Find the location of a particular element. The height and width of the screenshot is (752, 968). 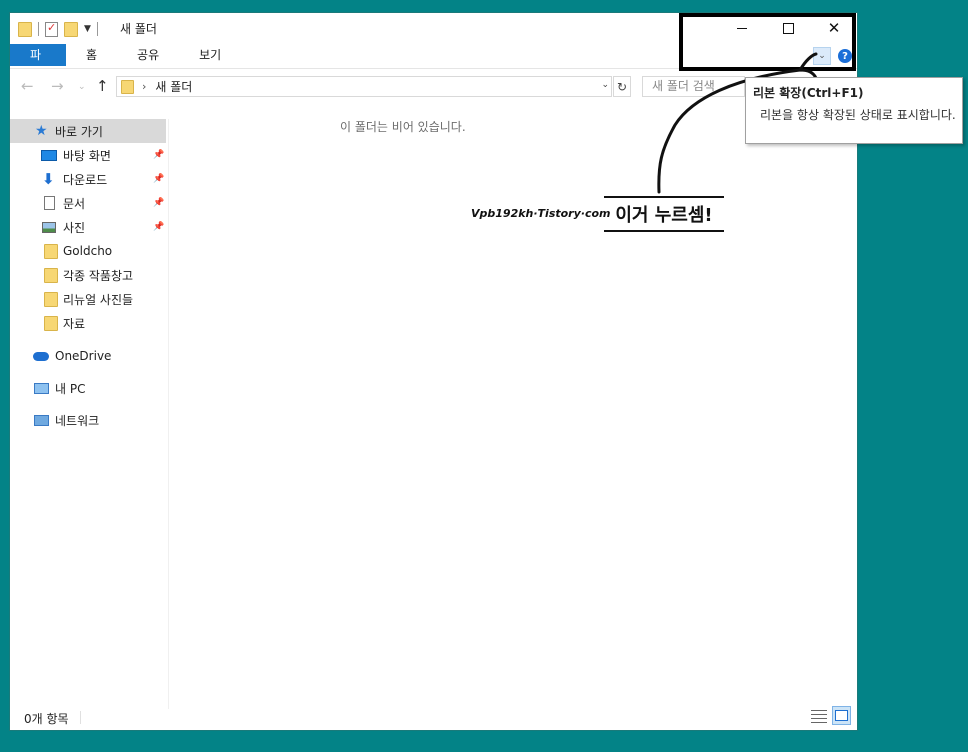

sidebar-item-label: Goldcho is located at coordinates (88, 251).